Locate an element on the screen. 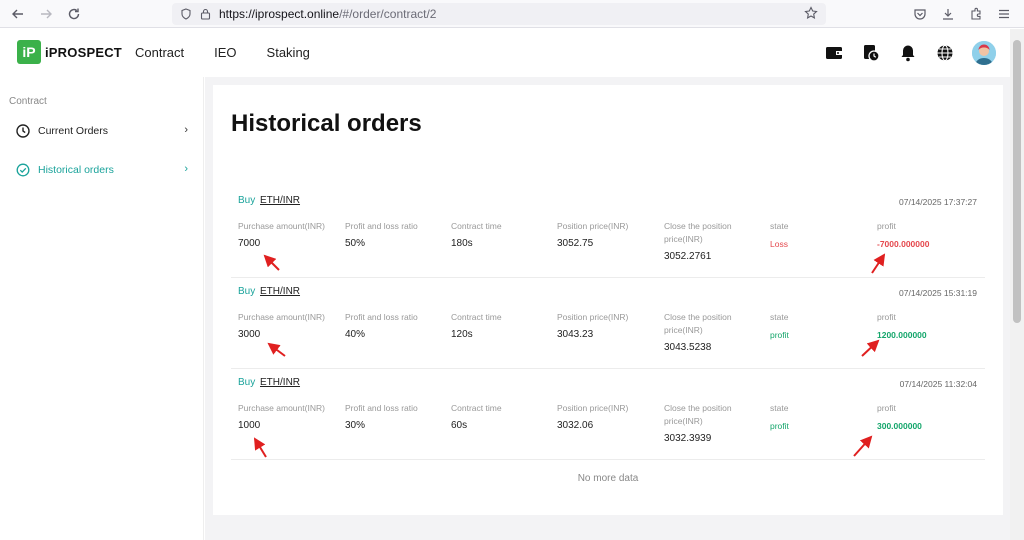  field-value: 3052.75 is located at coordinates (575, 243).